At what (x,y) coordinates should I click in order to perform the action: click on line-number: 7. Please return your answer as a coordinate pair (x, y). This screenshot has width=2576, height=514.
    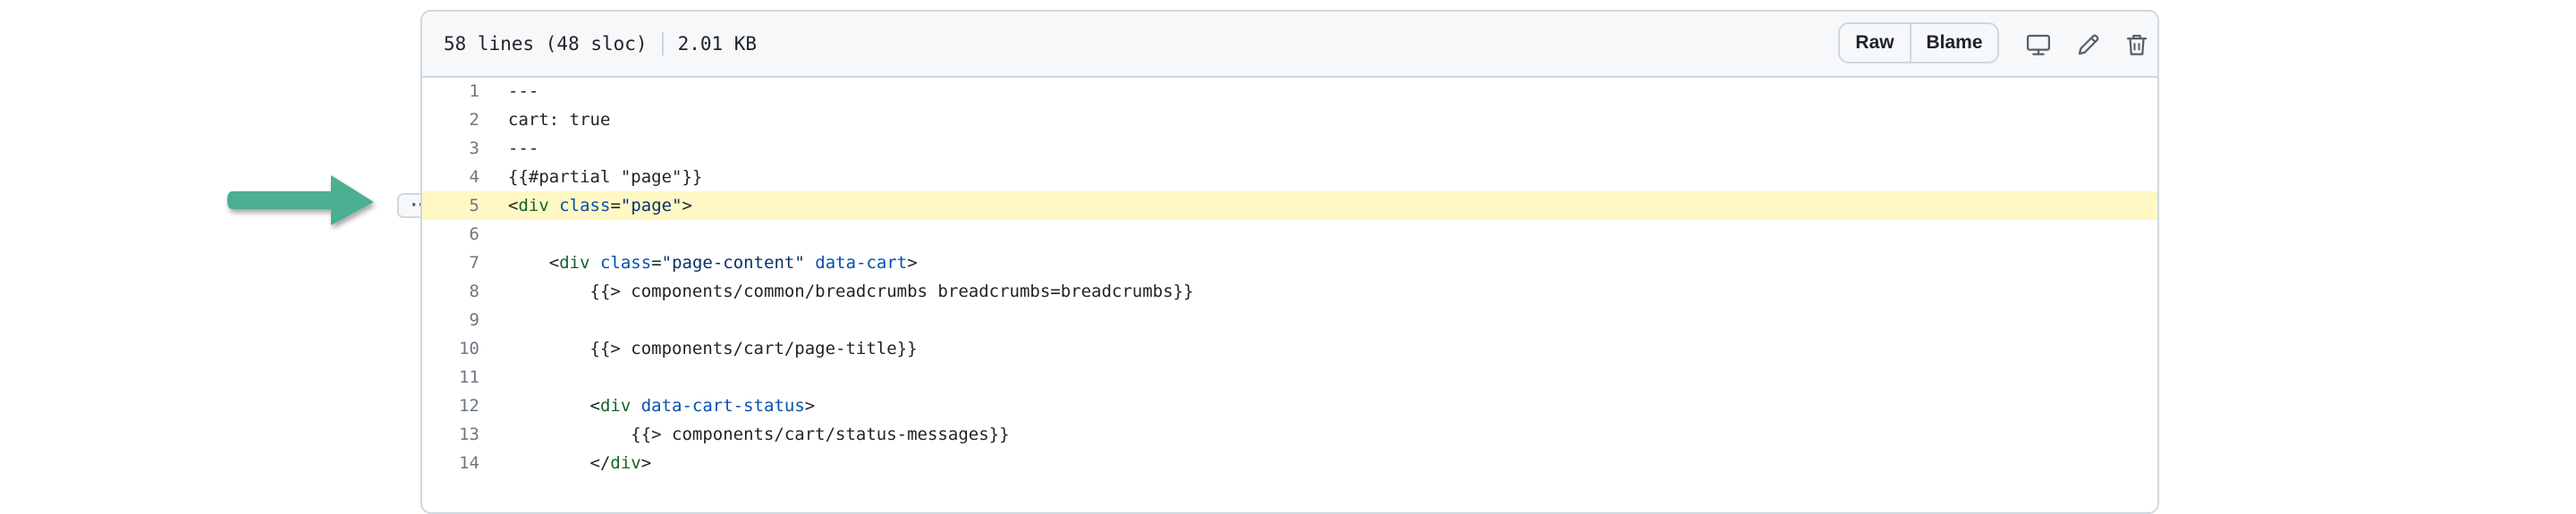
    Looking at the image, I should click on (450, 263).